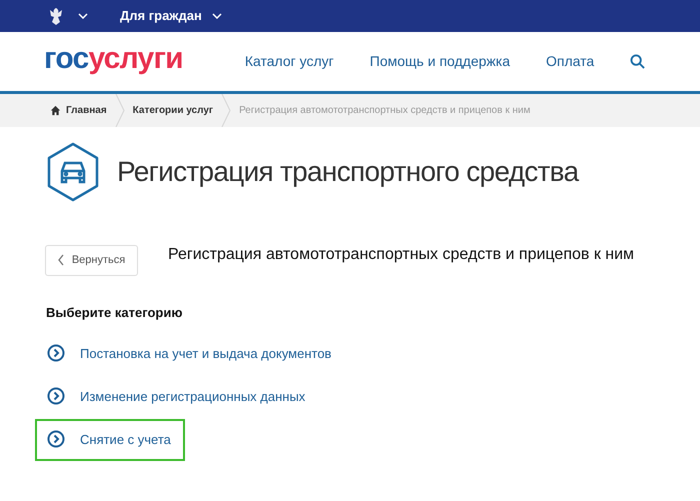  What do you see at coordinates (440, 61) in the screenshot?
I see `nav-link: Помощь и поддержка` at bounding box center [440, 61].